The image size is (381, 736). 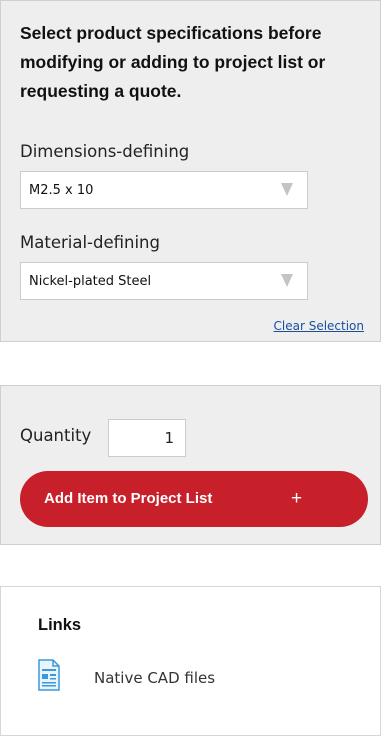 I want to click on link-label: Native CAD files, so click(x=155, y=678).